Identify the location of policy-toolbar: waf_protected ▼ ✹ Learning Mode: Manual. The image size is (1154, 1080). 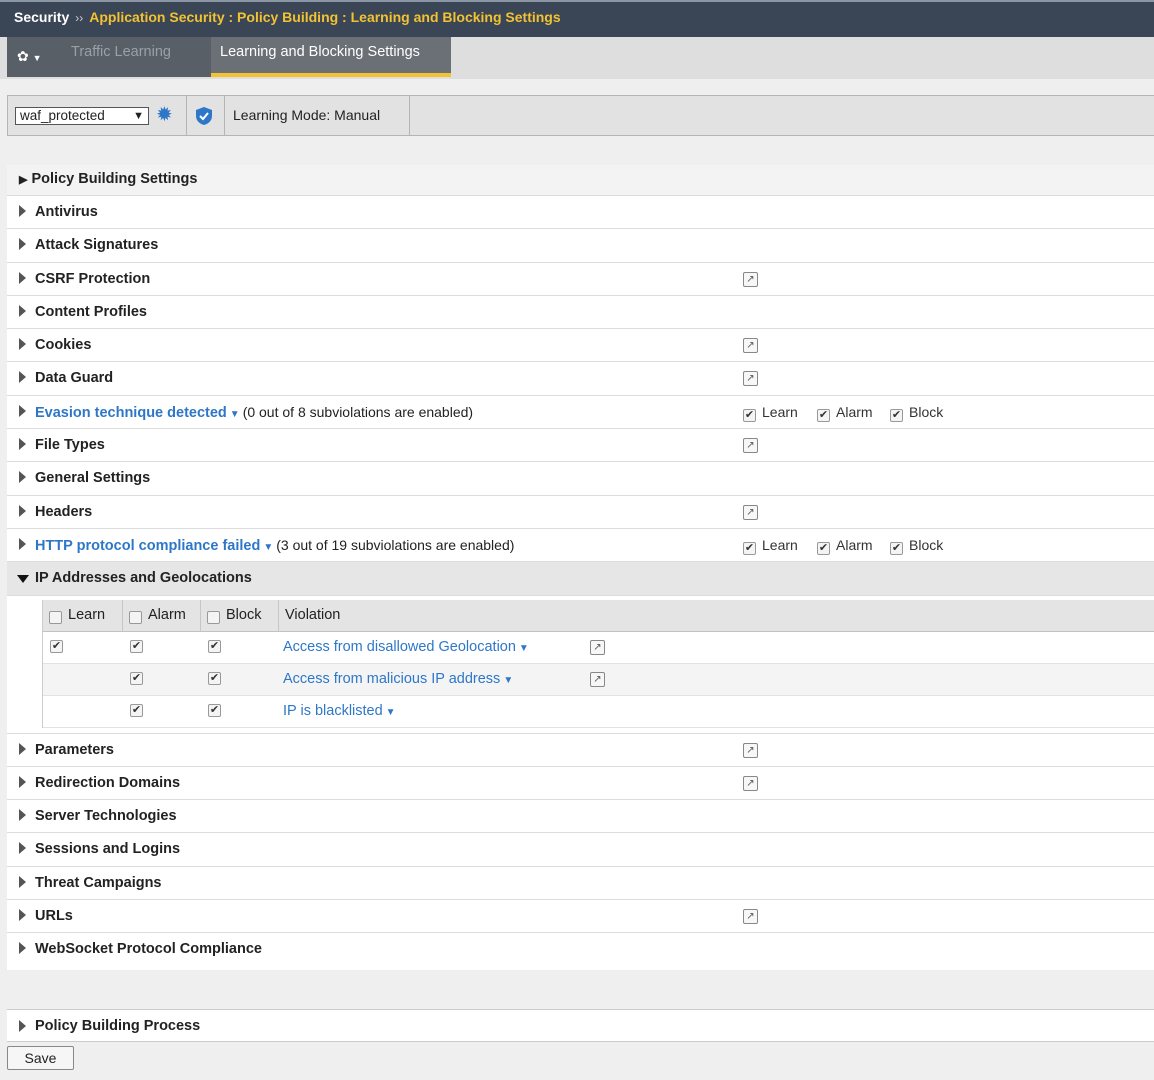
(580, 115).